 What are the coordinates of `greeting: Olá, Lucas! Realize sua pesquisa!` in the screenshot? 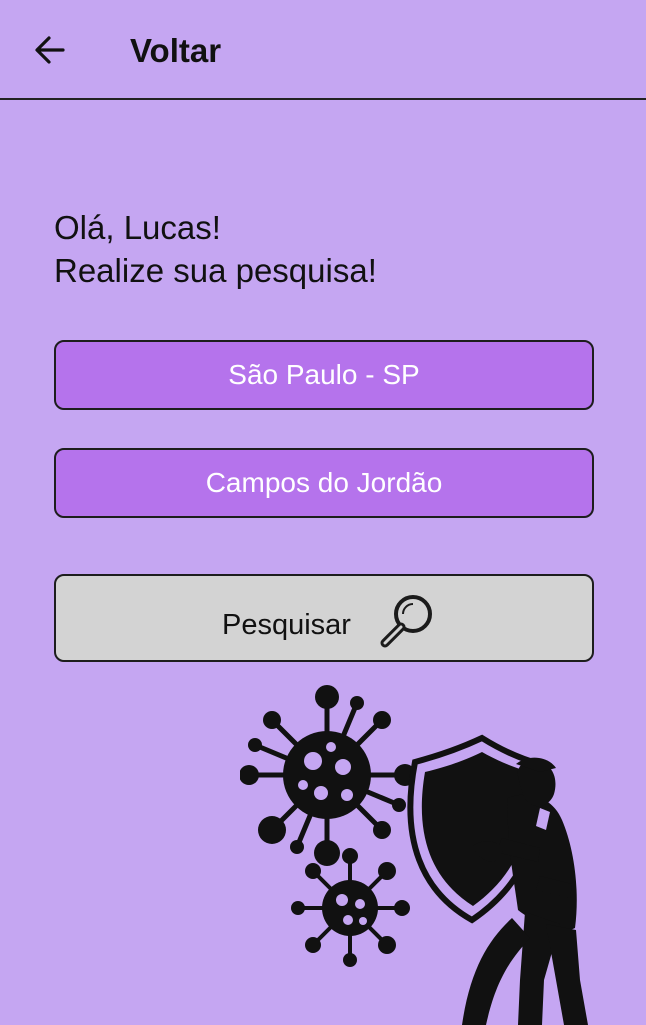 It's located at (215, 249).